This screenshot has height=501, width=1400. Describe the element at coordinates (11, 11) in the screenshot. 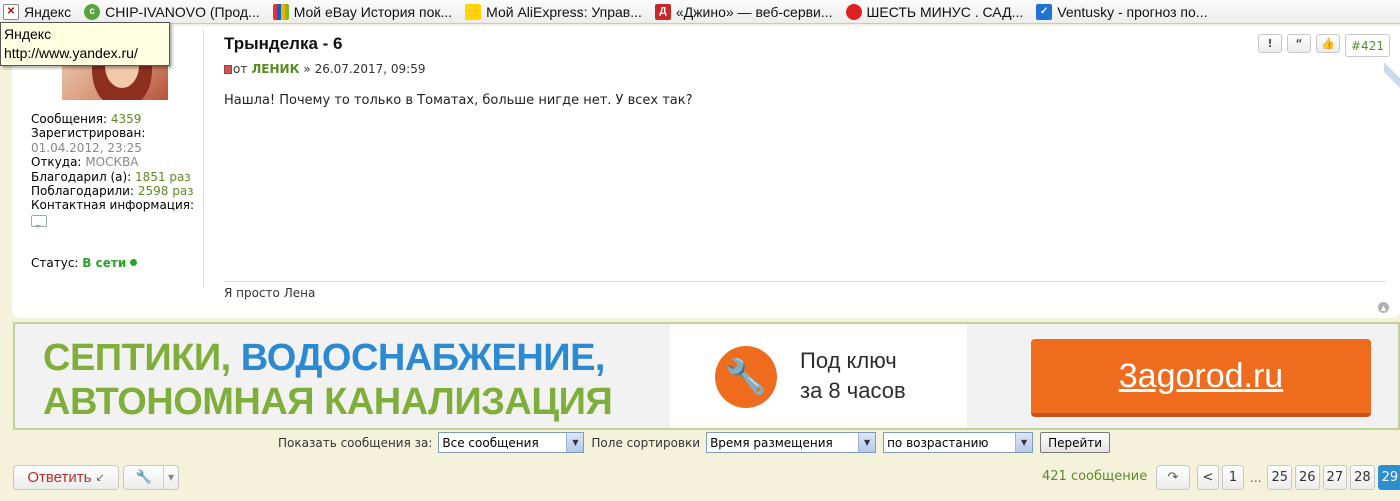

I see `broken-image-icon: ✕` at that location.